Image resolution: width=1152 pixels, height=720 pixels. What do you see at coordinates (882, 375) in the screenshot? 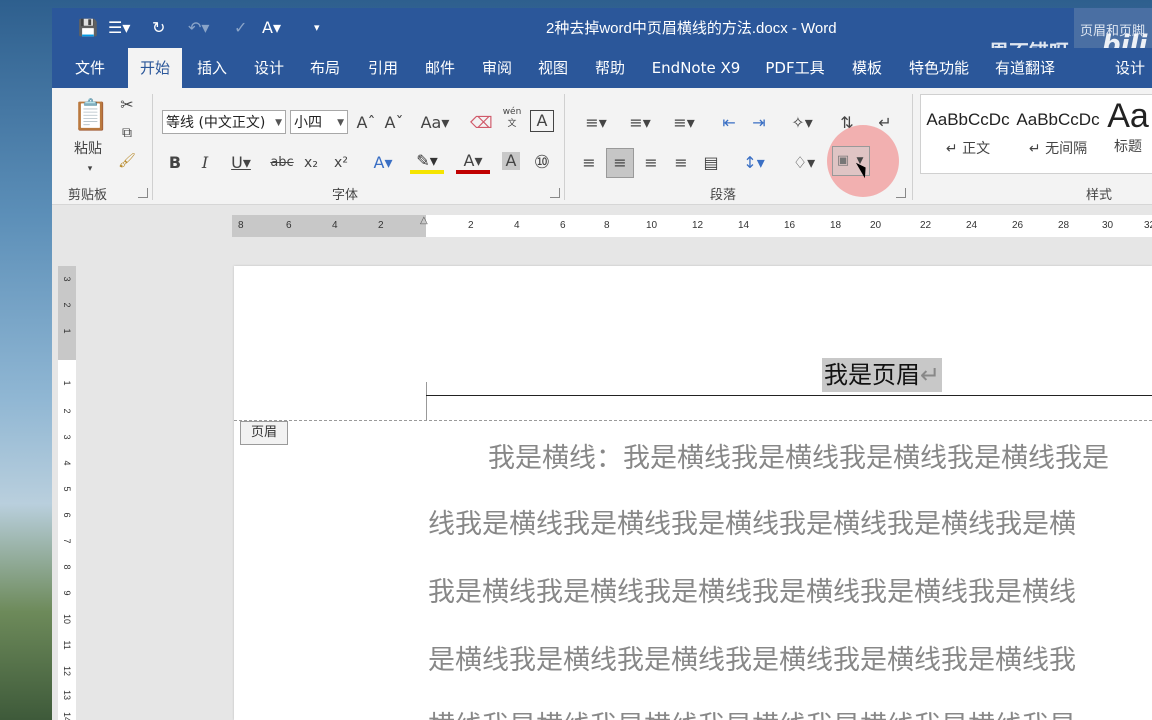
I see `header-text: 我是页眉↵` at bounding box center [882, 375].